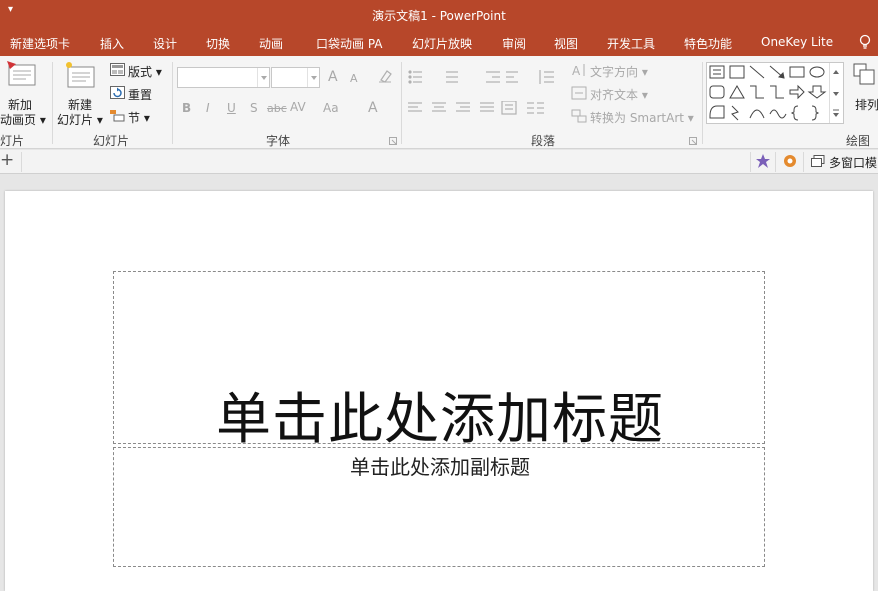  What do you see at coordinates (254, 108) in the screenshot?
I see `text-shadow-button: S` at bounding box center [254, 108].